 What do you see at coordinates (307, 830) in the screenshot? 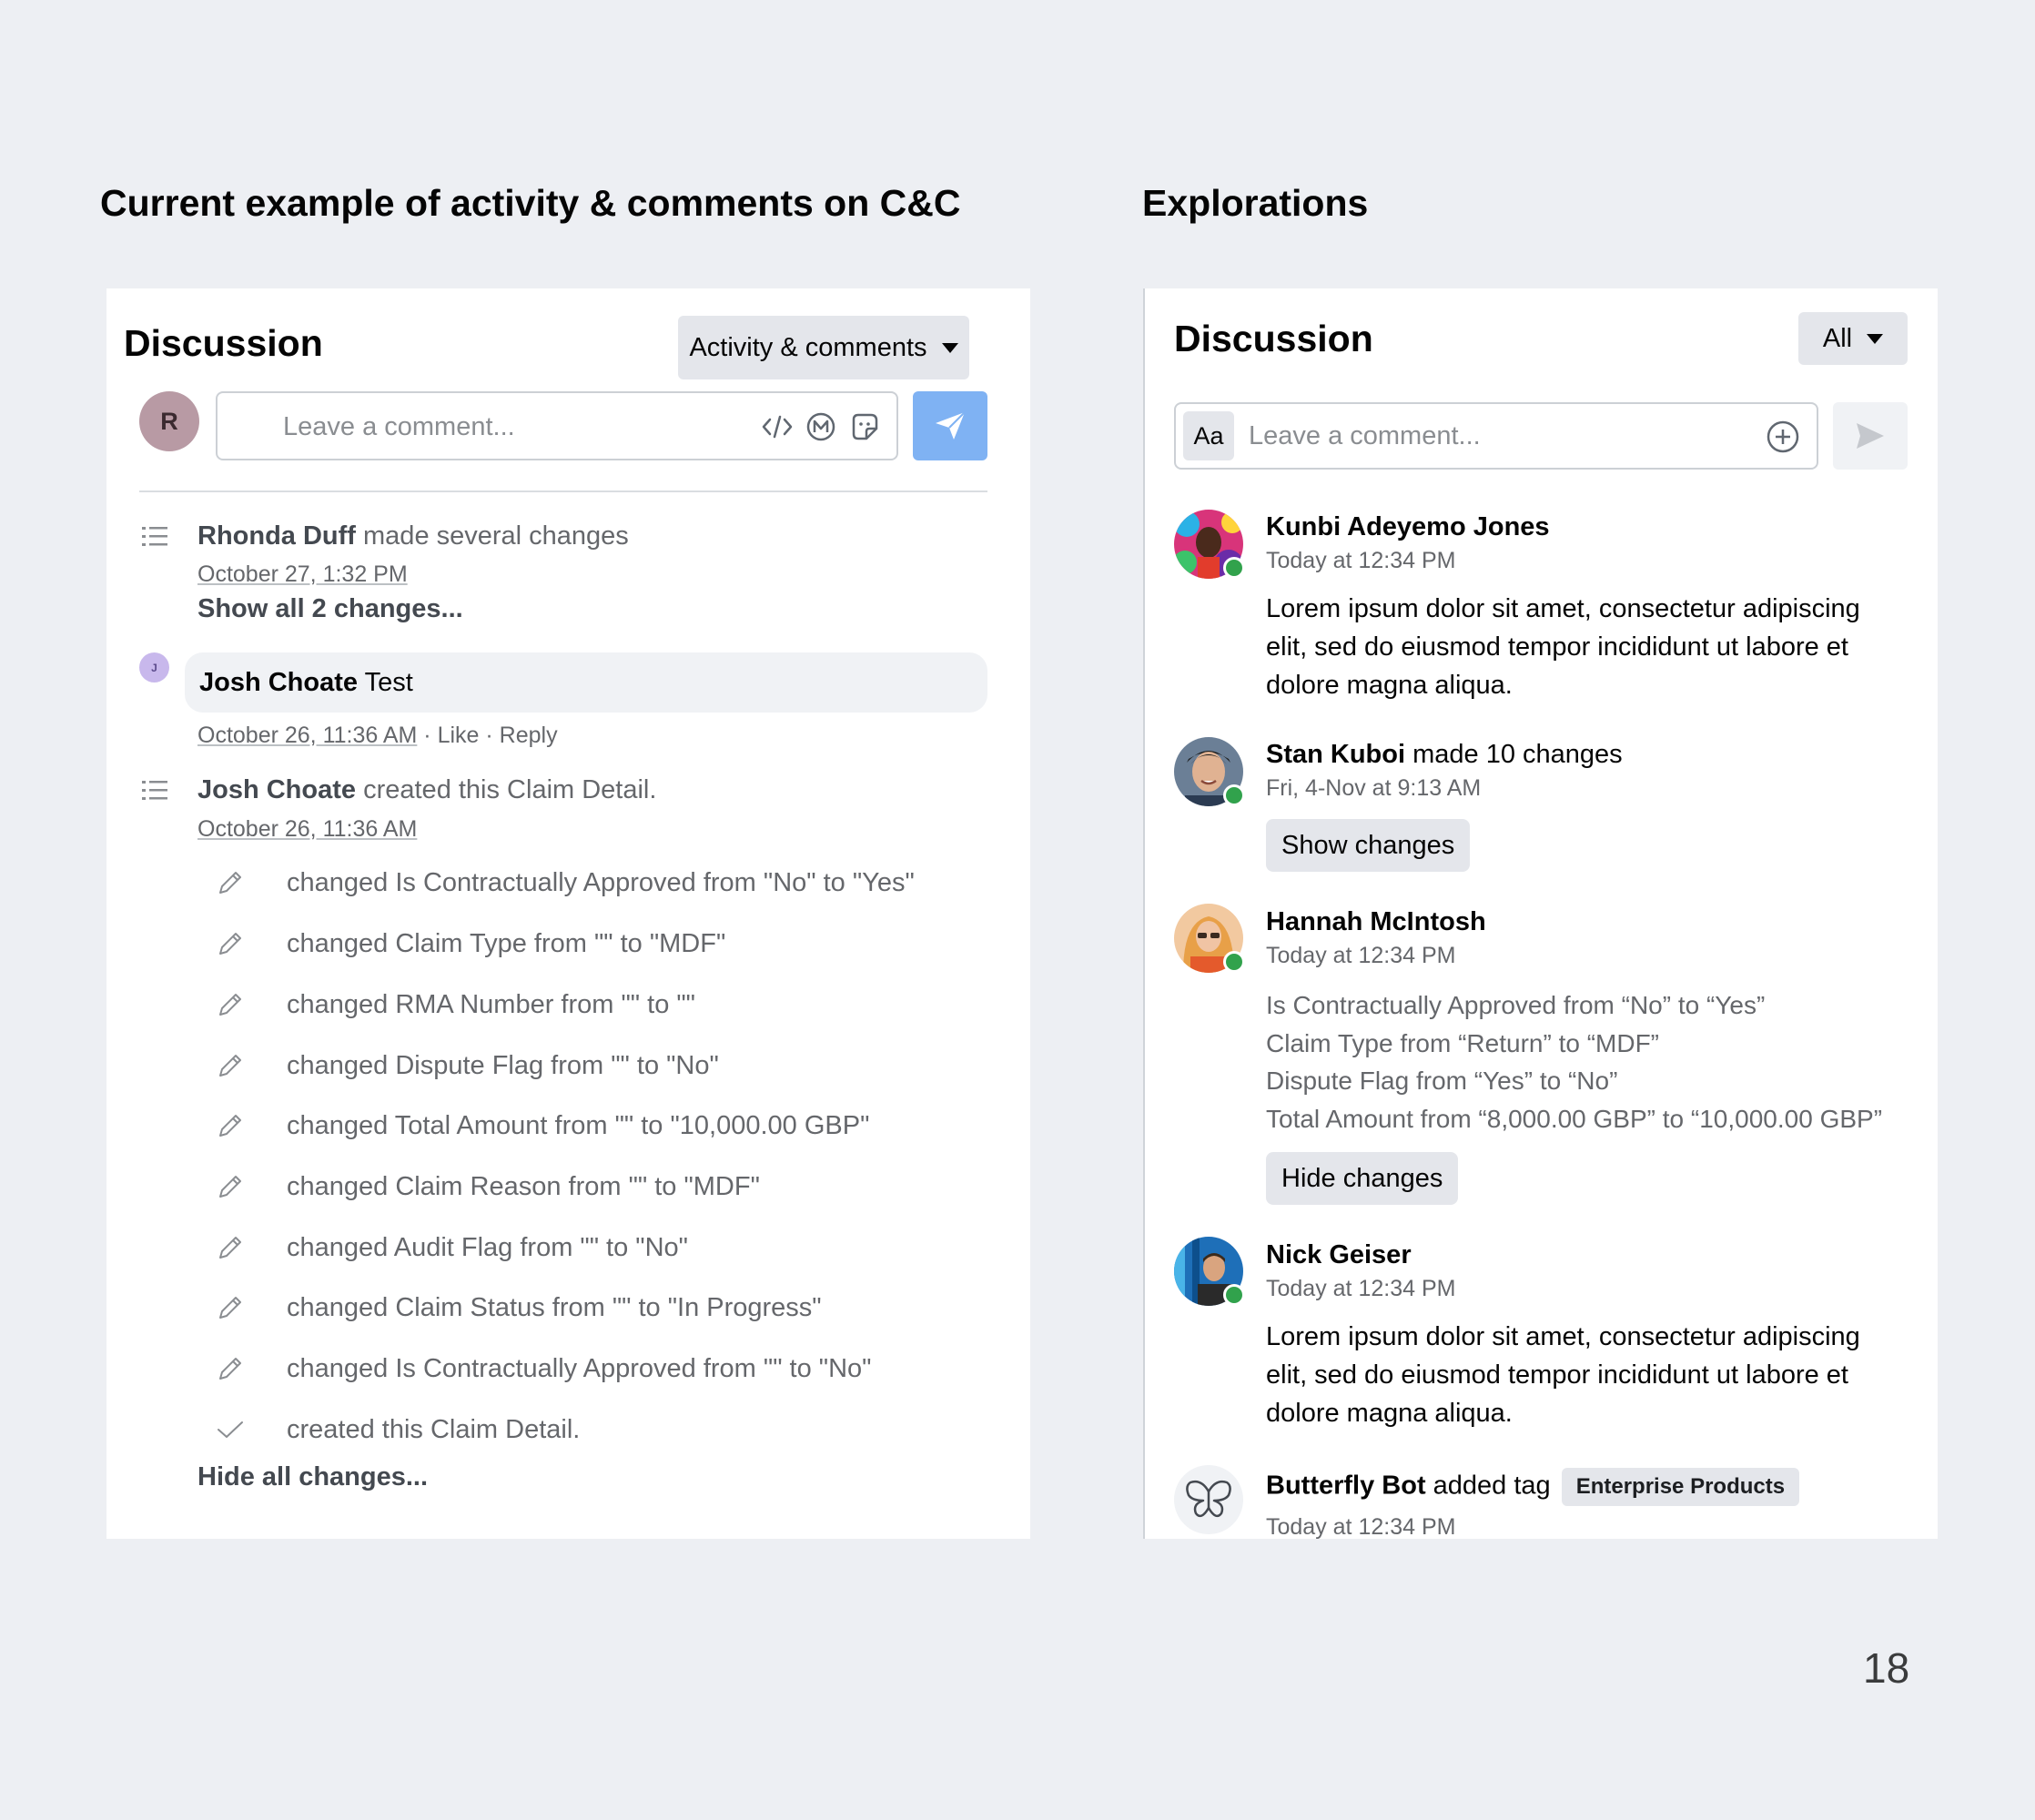
I see `activity-date: October 26, 11:36 AM` at bounding box center [307, 830].